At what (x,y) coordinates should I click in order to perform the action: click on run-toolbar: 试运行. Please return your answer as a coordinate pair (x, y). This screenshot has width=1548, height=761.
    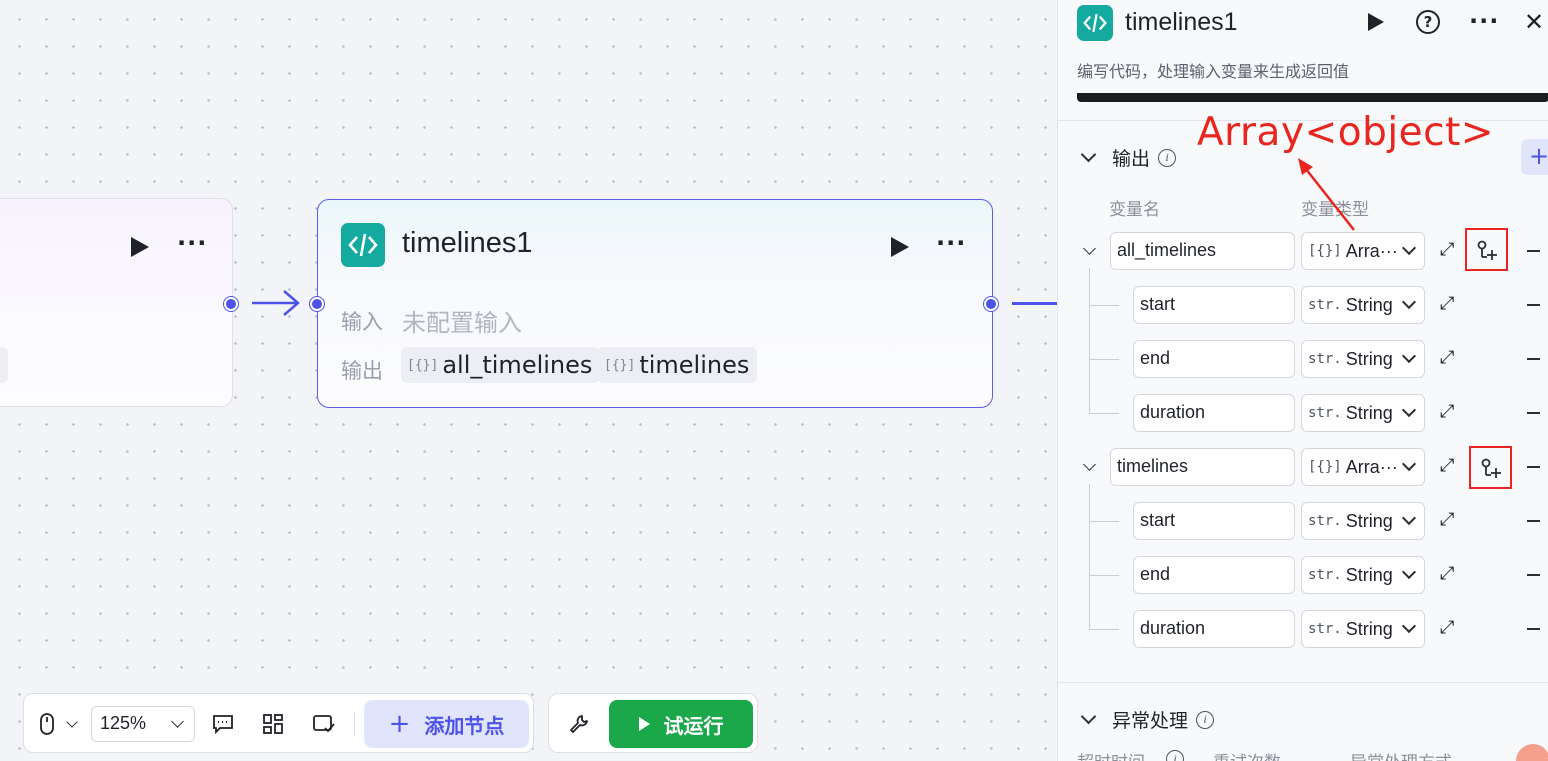
    Looking at the image, I should click on (653, 723).